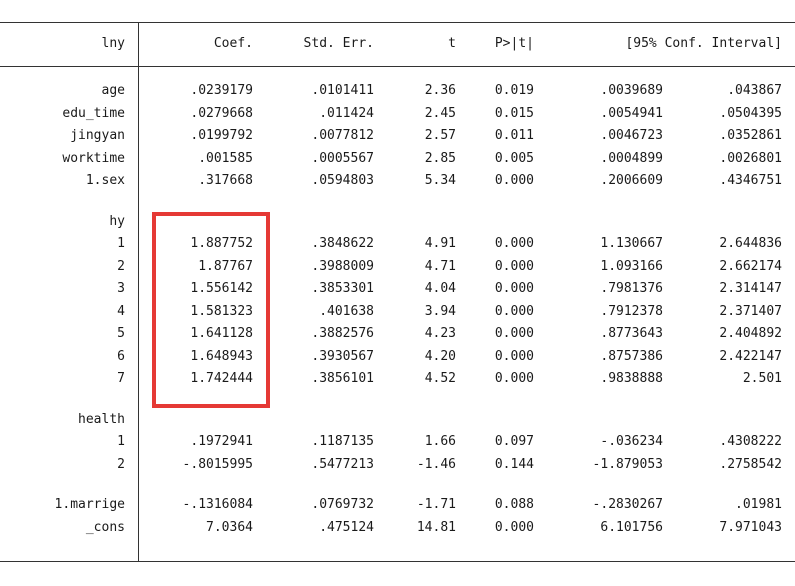  Describe the element at coordinates (221, 135) in the screenshot. I see `value-cell: .0199792` at that location.